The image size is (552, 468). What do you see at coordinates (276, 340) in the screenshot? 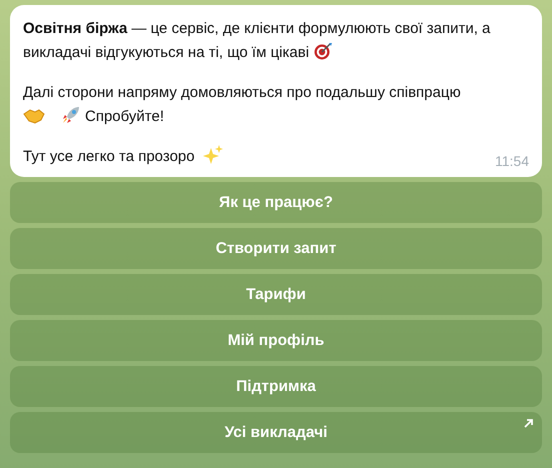
I see `inline-button: Мій профіль` at bounding box center [276, 340].